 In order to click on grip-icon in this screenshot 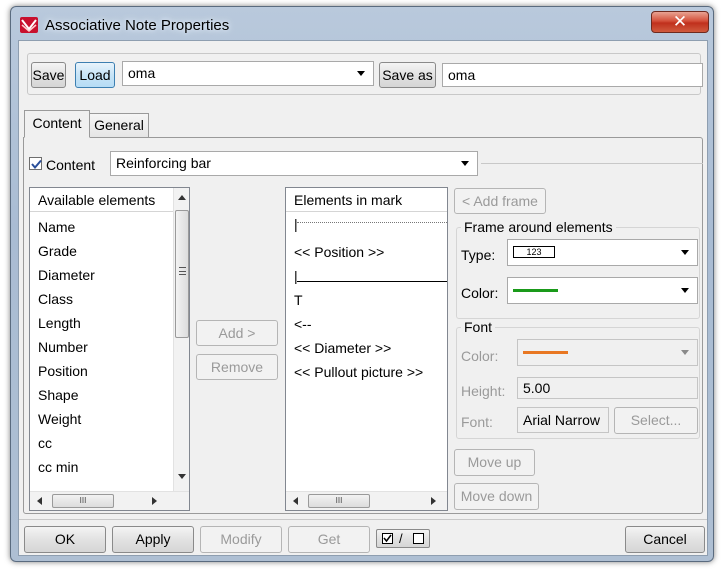, I will do `click(182, 271)`.